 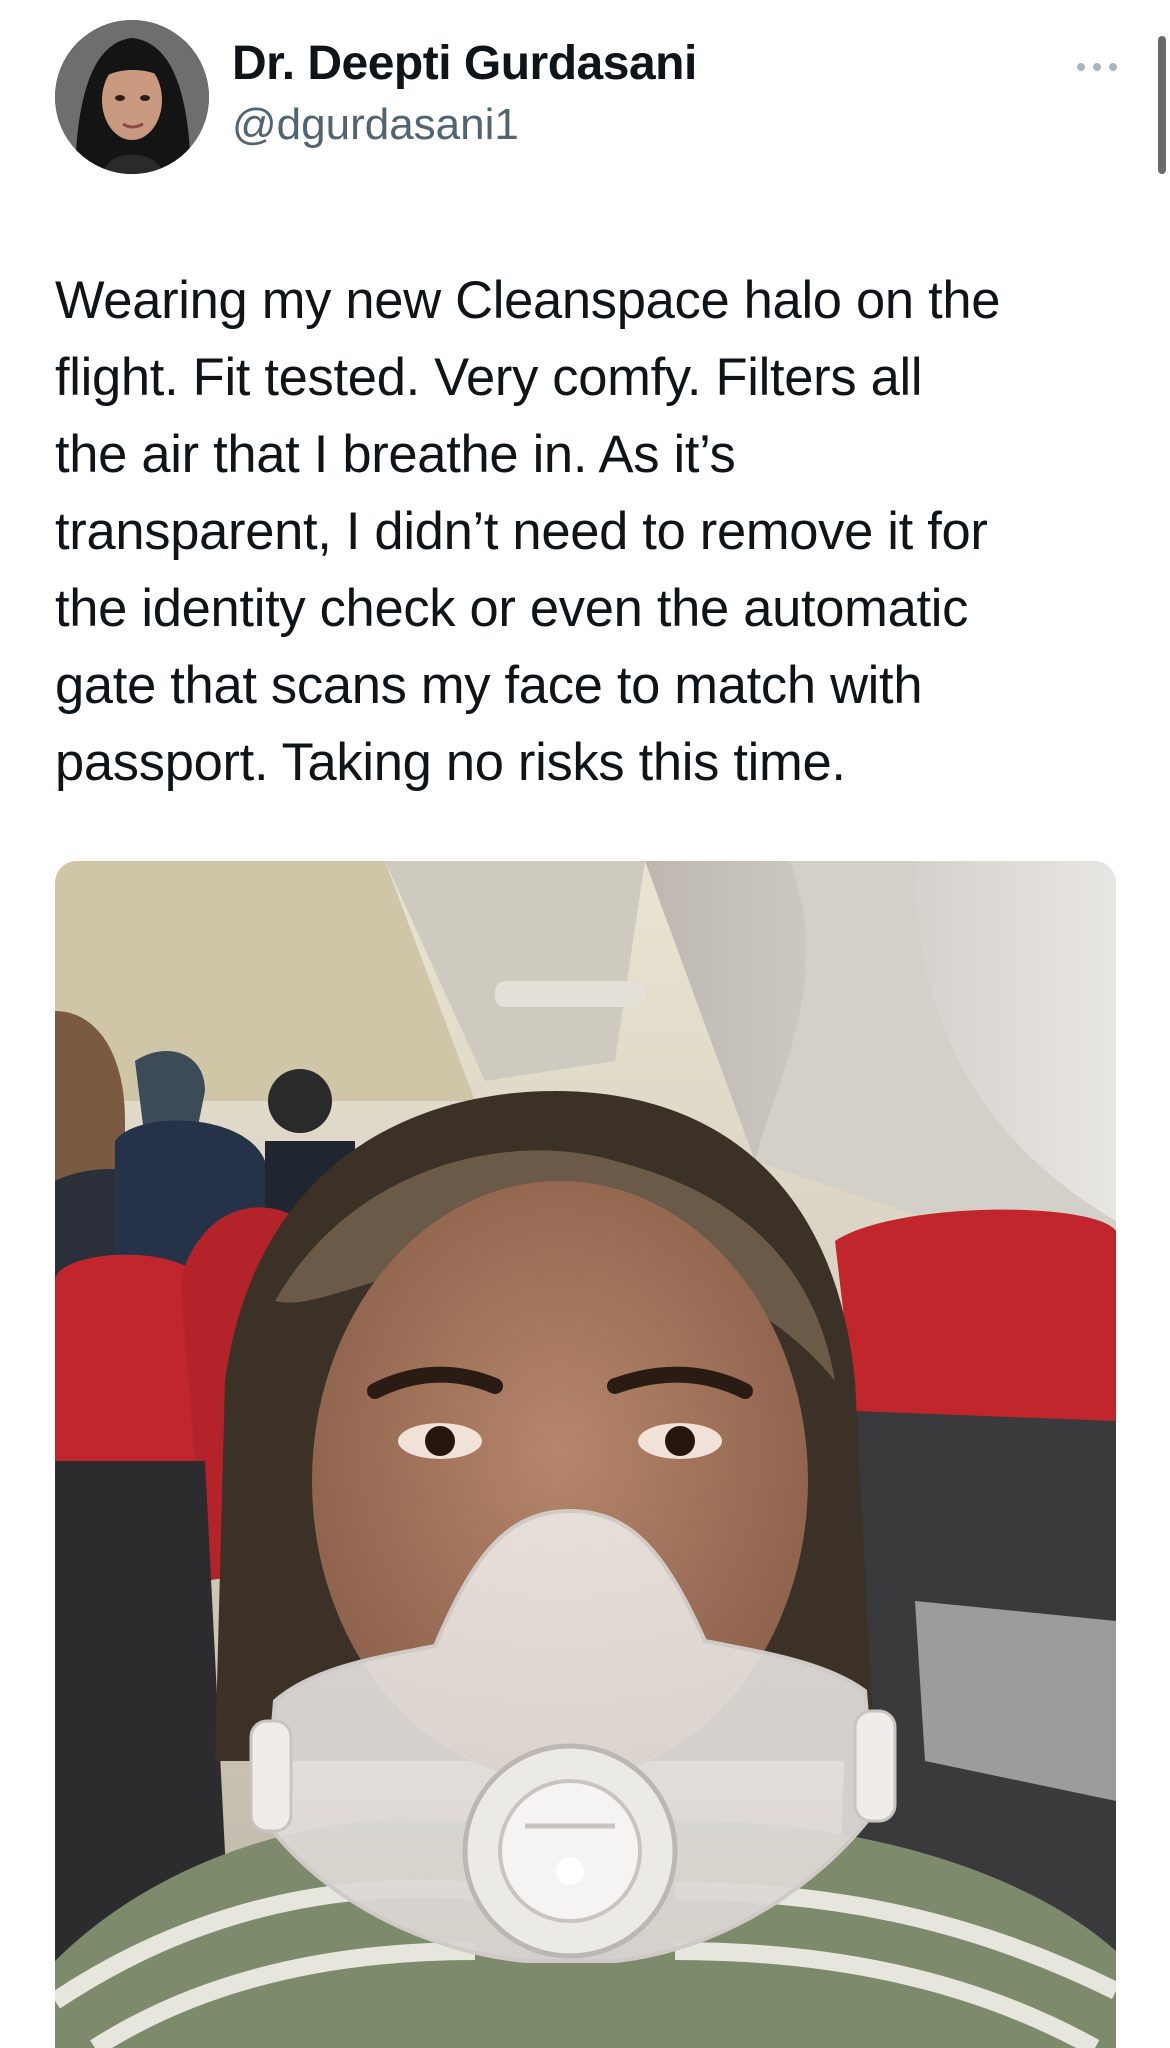 I want to click on avatar-photo, so click(x=132, y=97).